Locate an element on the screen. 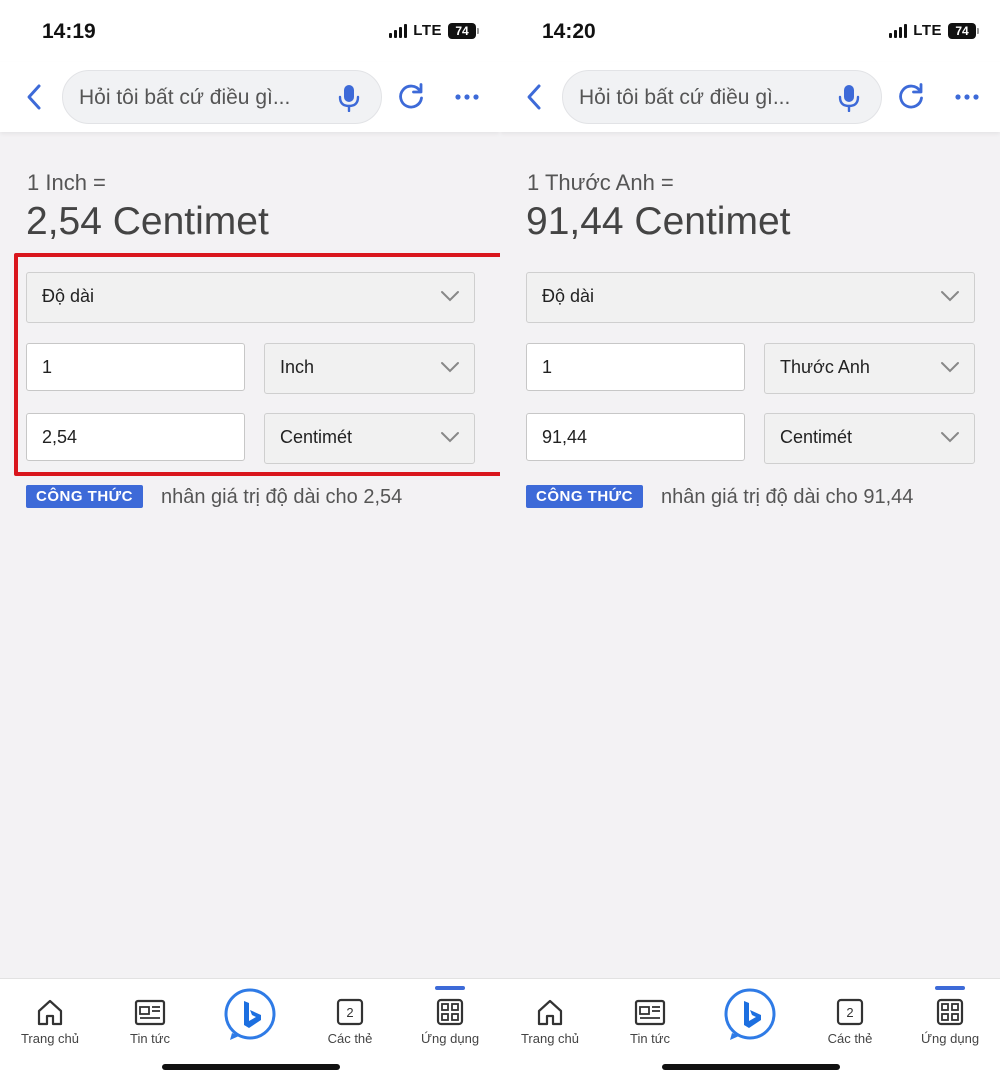  output-value-field: 91,44 is located at coordinates (635, 437).